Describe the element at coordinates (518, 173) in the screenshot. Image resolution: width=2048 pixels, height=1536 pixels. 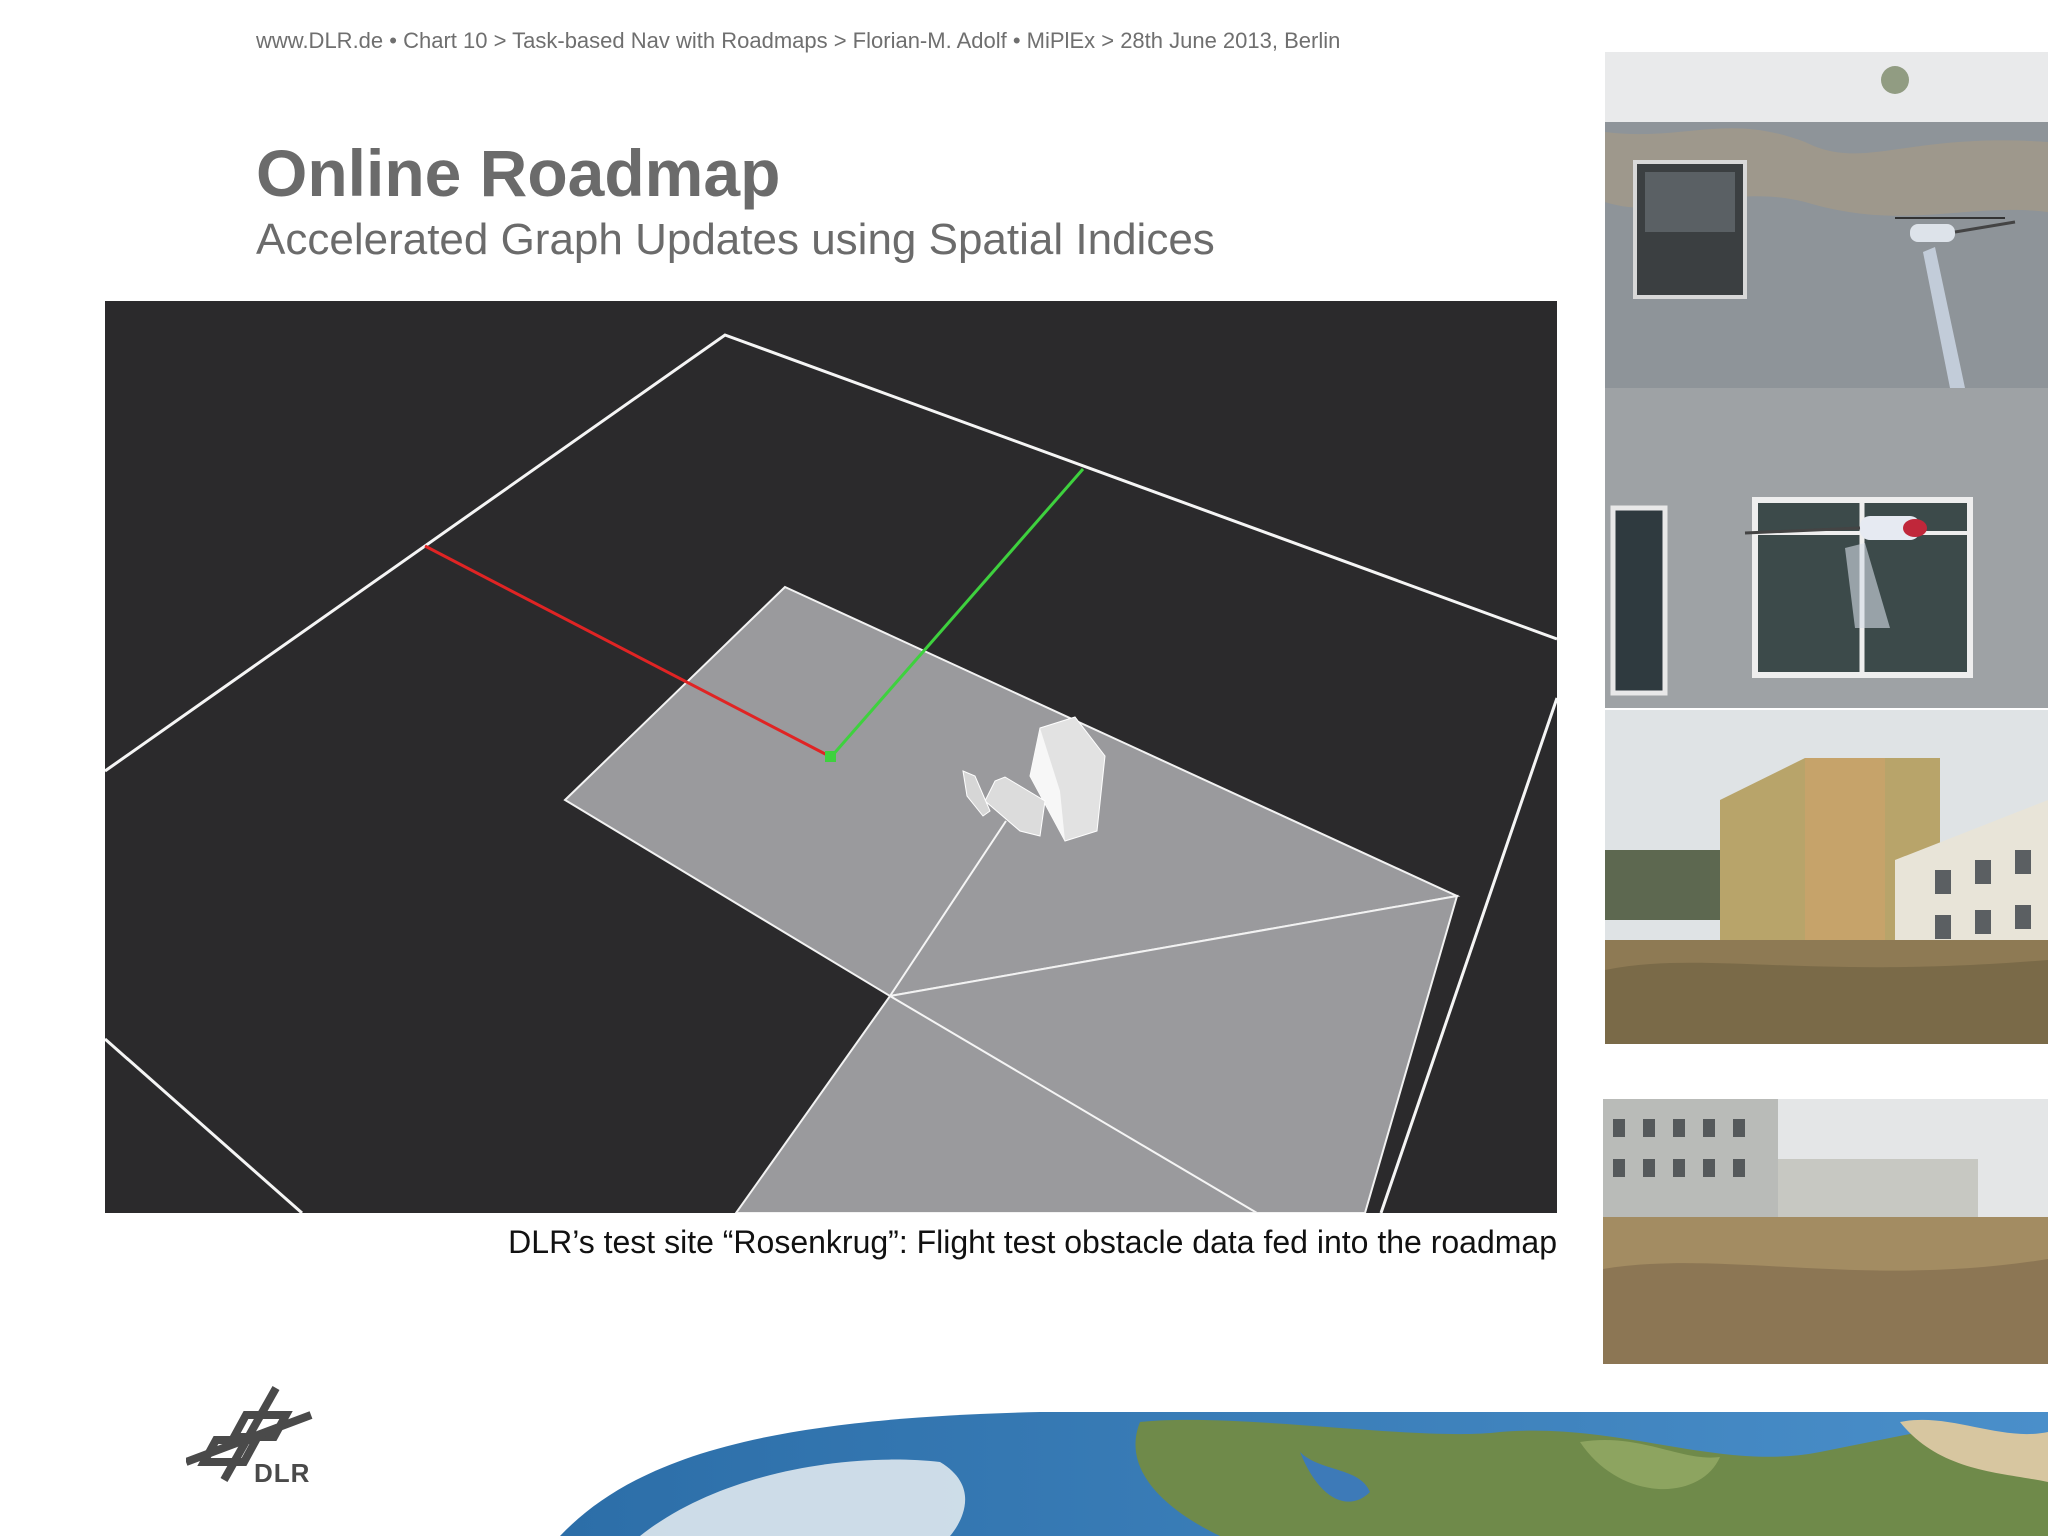
I see `slide-title: Online Roadmap` at that location.